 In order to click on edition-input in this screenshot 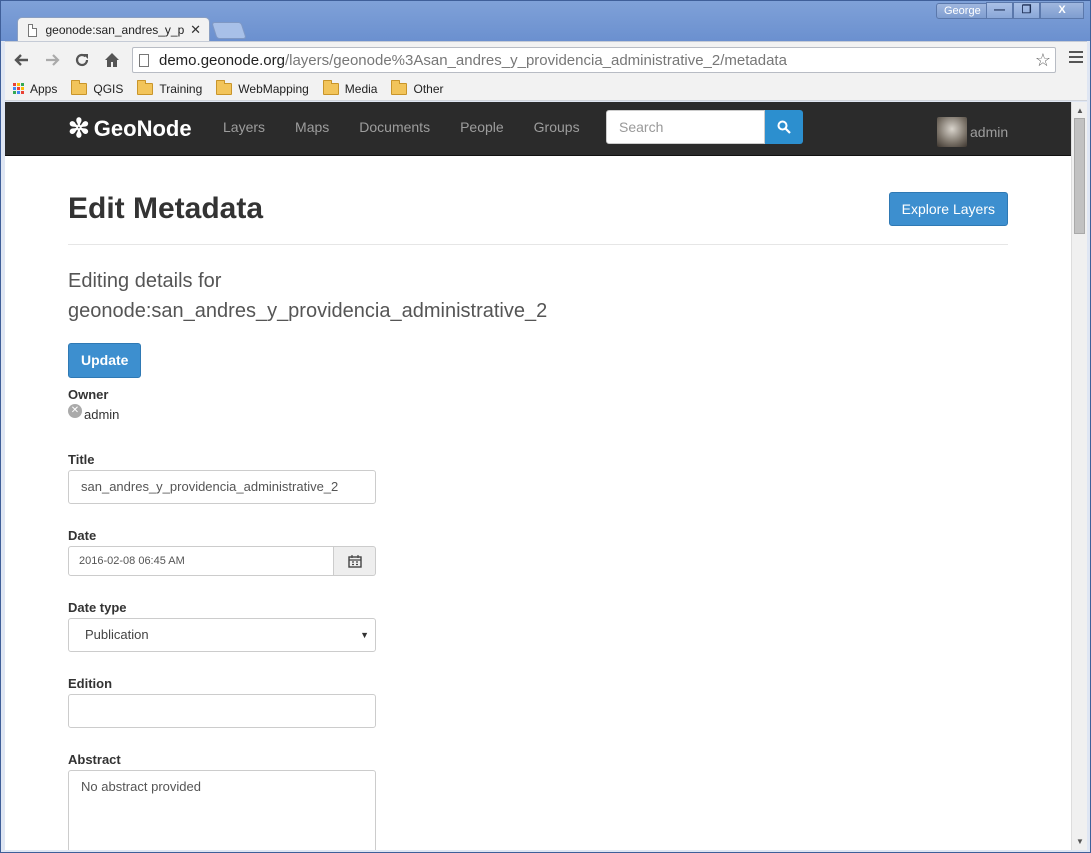, I will do `click(222, 711)`.